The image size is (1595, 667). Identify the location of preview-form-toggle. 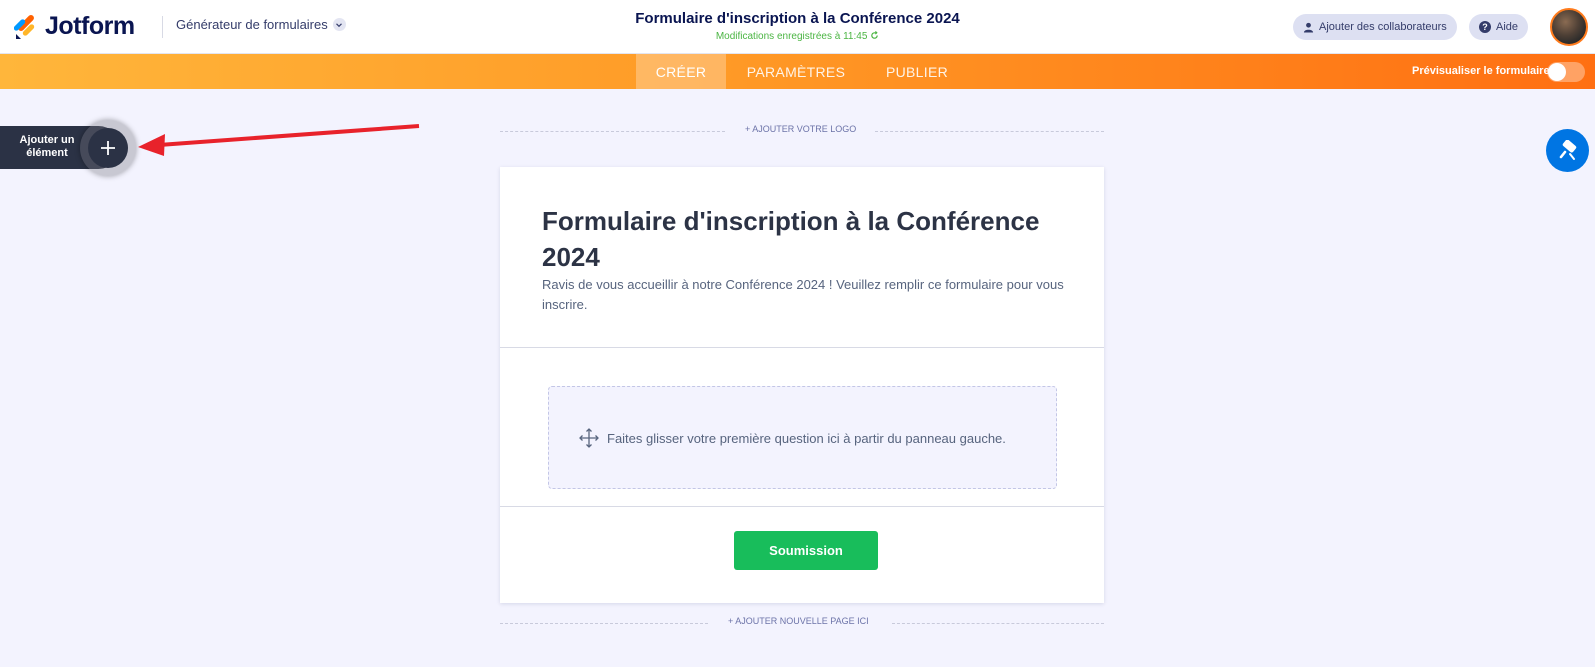
(1566, 72).